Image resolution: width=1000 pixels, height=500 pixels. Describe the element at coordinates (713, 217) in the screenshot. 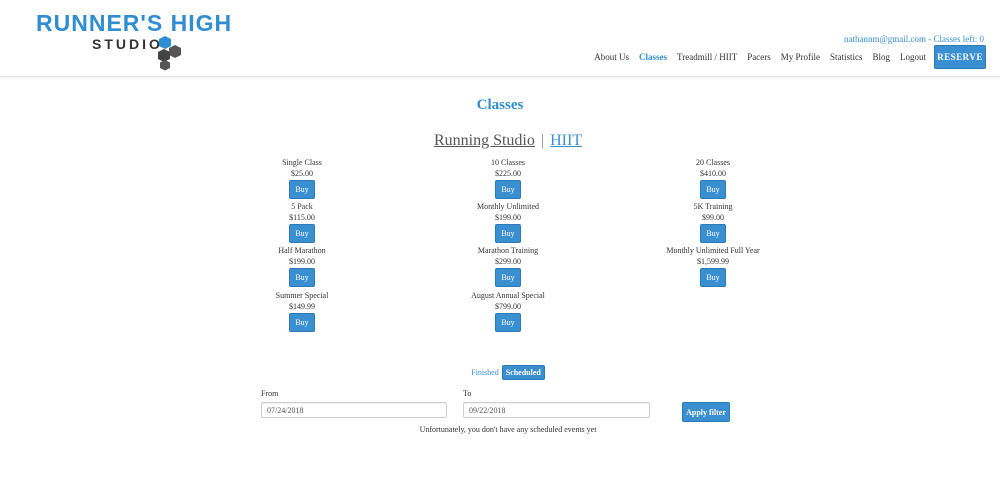

I see `product-price: $99.00` at that location.